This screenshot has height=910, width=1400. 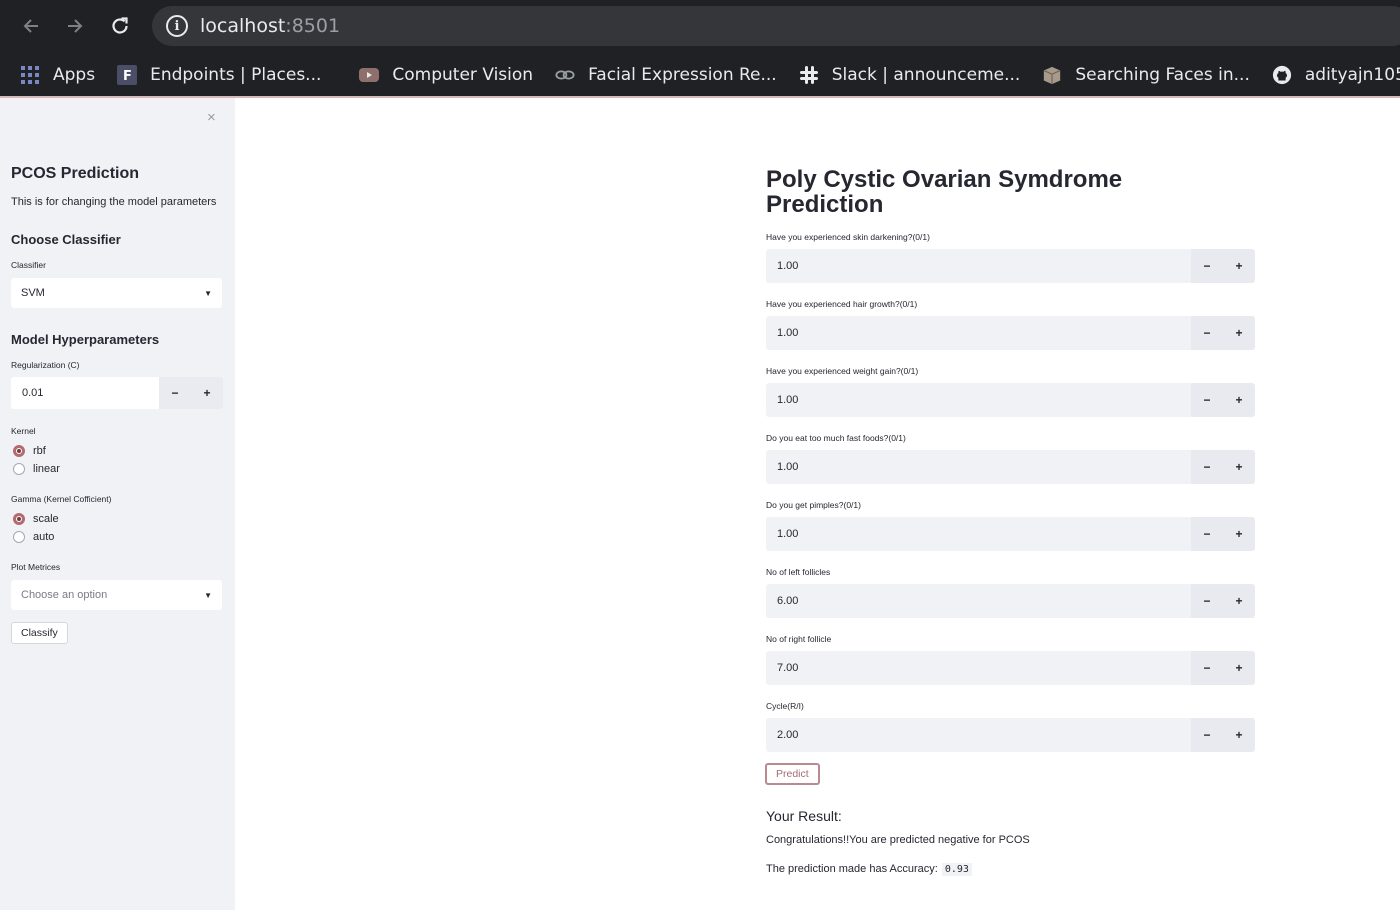 I want to click on kernel-option-linear: linear, so click(x=36, y=469).